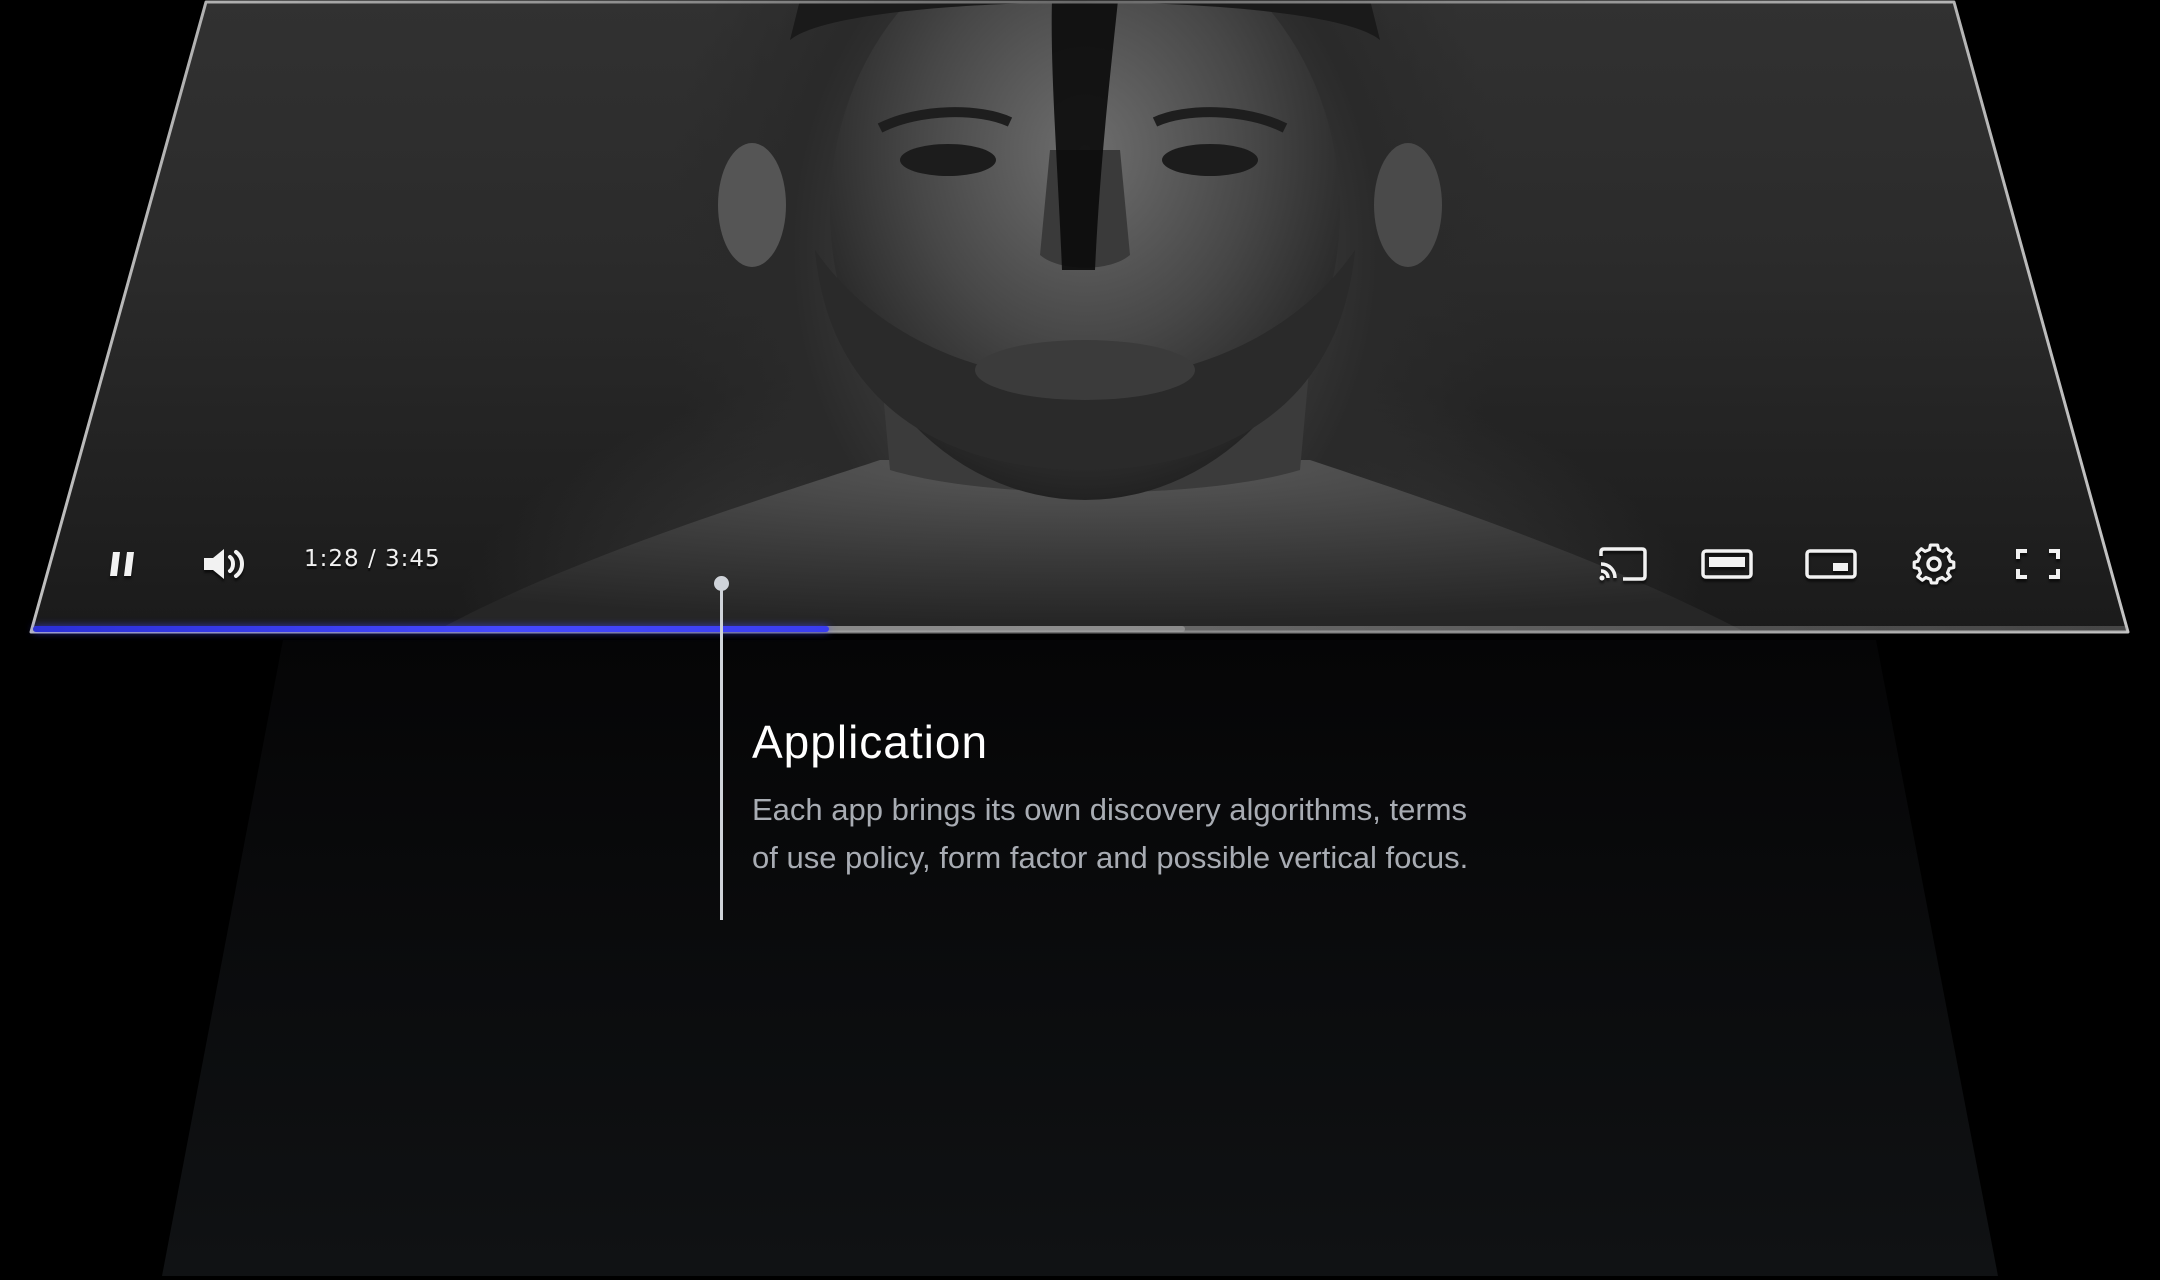 The height and width of the screenshot is (1280, 2160). What do you see at coordinates (721, 752) in the screenshot?
I see `annotation-pointer-line` at bounding box center [721, 752].